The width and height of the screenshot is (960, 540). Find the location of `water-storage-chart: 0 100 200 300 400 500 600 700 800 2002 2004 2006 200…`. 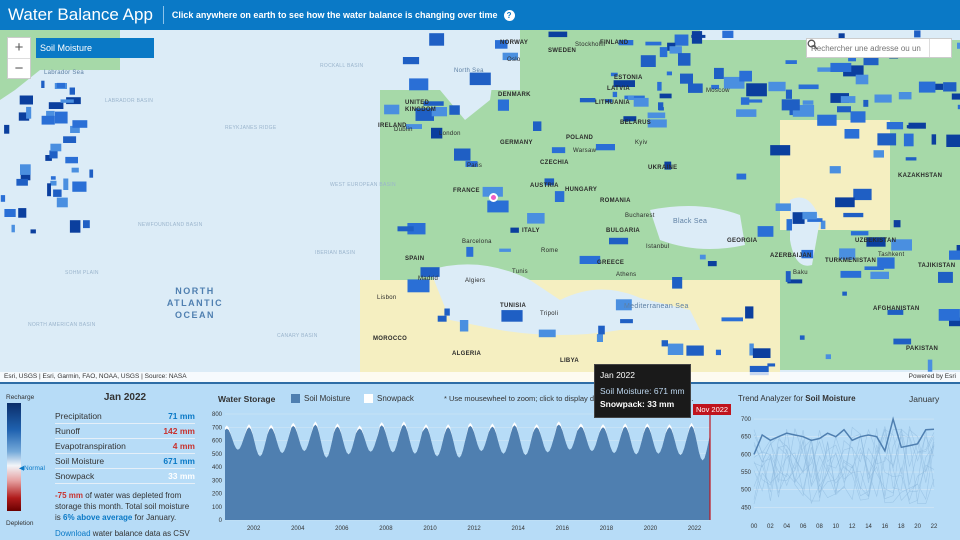

water-storage-chart: 0 100 200 300 400 500 600 700 800 2002 2004 2006 200… is located at coordinates (460, 472).